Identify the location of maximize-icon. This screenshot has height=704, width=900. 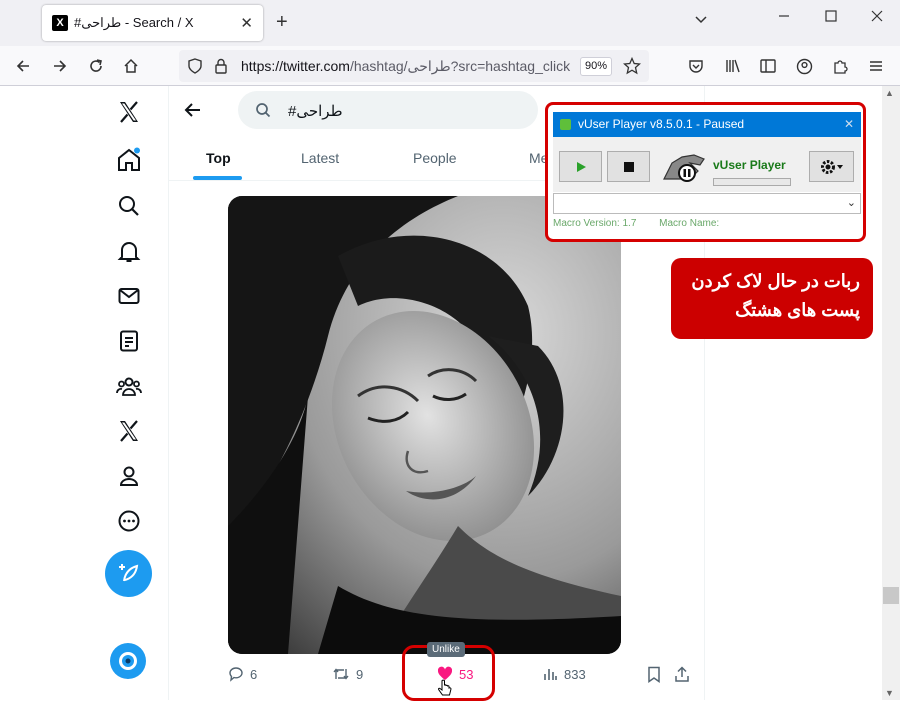
(831, 18).